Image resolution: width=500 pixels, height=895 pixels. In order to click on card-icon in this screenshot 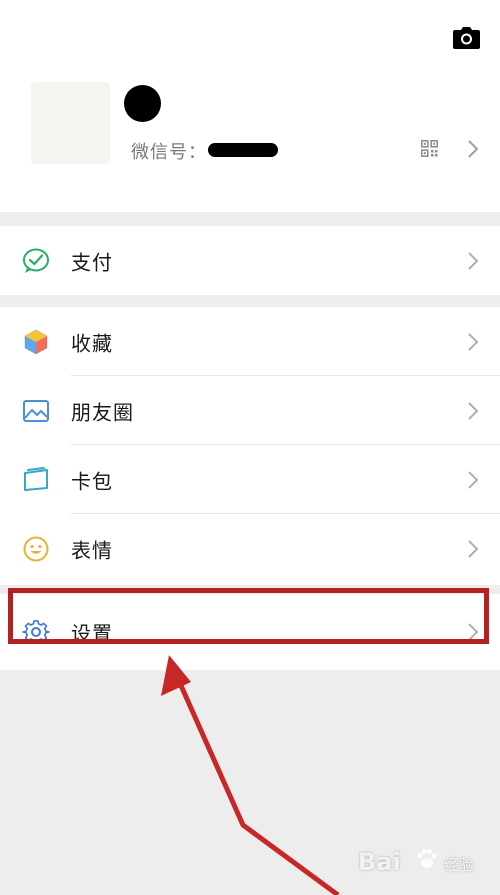, I will do `click(36, 478)`.